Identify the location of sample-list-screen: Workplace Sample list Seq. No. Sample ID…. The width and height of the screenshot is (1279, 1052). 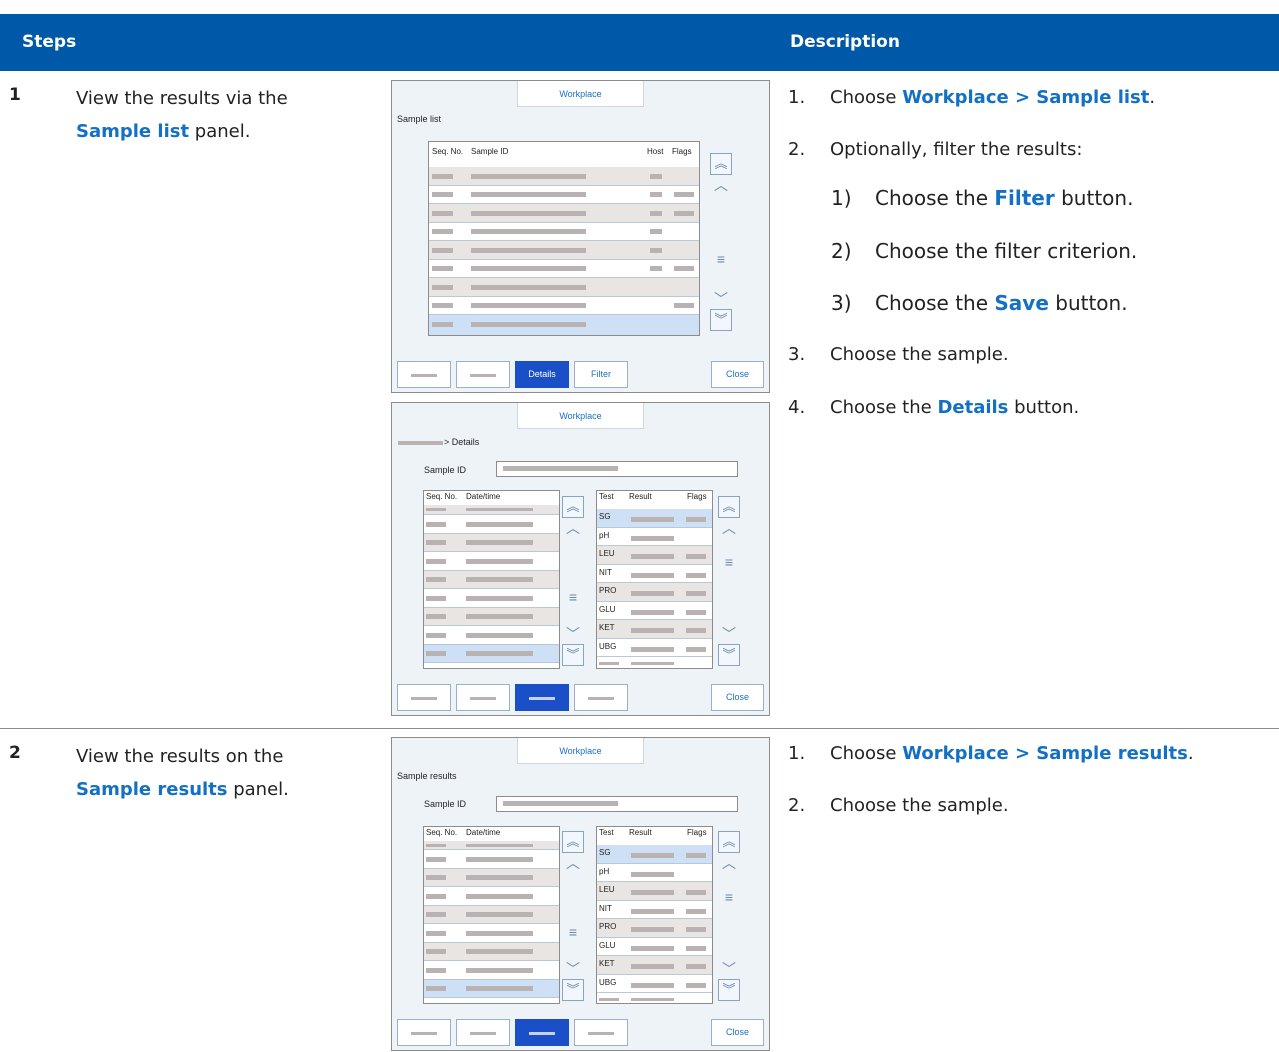
(580, 236).